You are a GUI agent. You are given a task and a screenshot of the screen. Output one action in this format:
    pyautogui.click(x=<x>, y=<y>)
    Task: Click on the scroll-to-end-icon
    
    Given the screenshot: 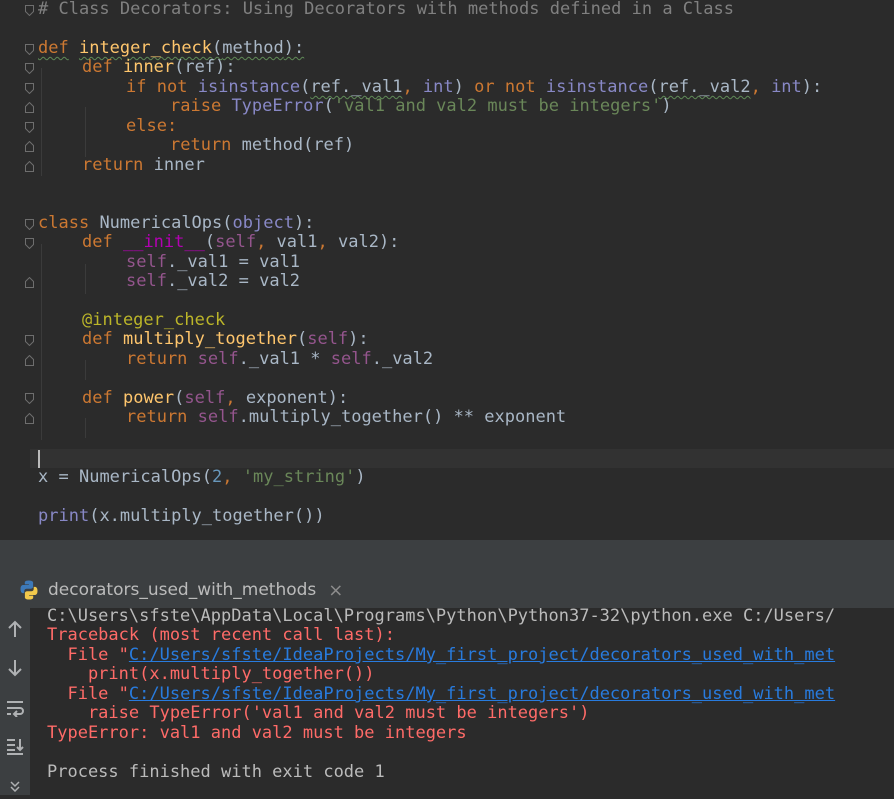 What is the action you would take?
    pyautogui.click(x=15, y=746)
    